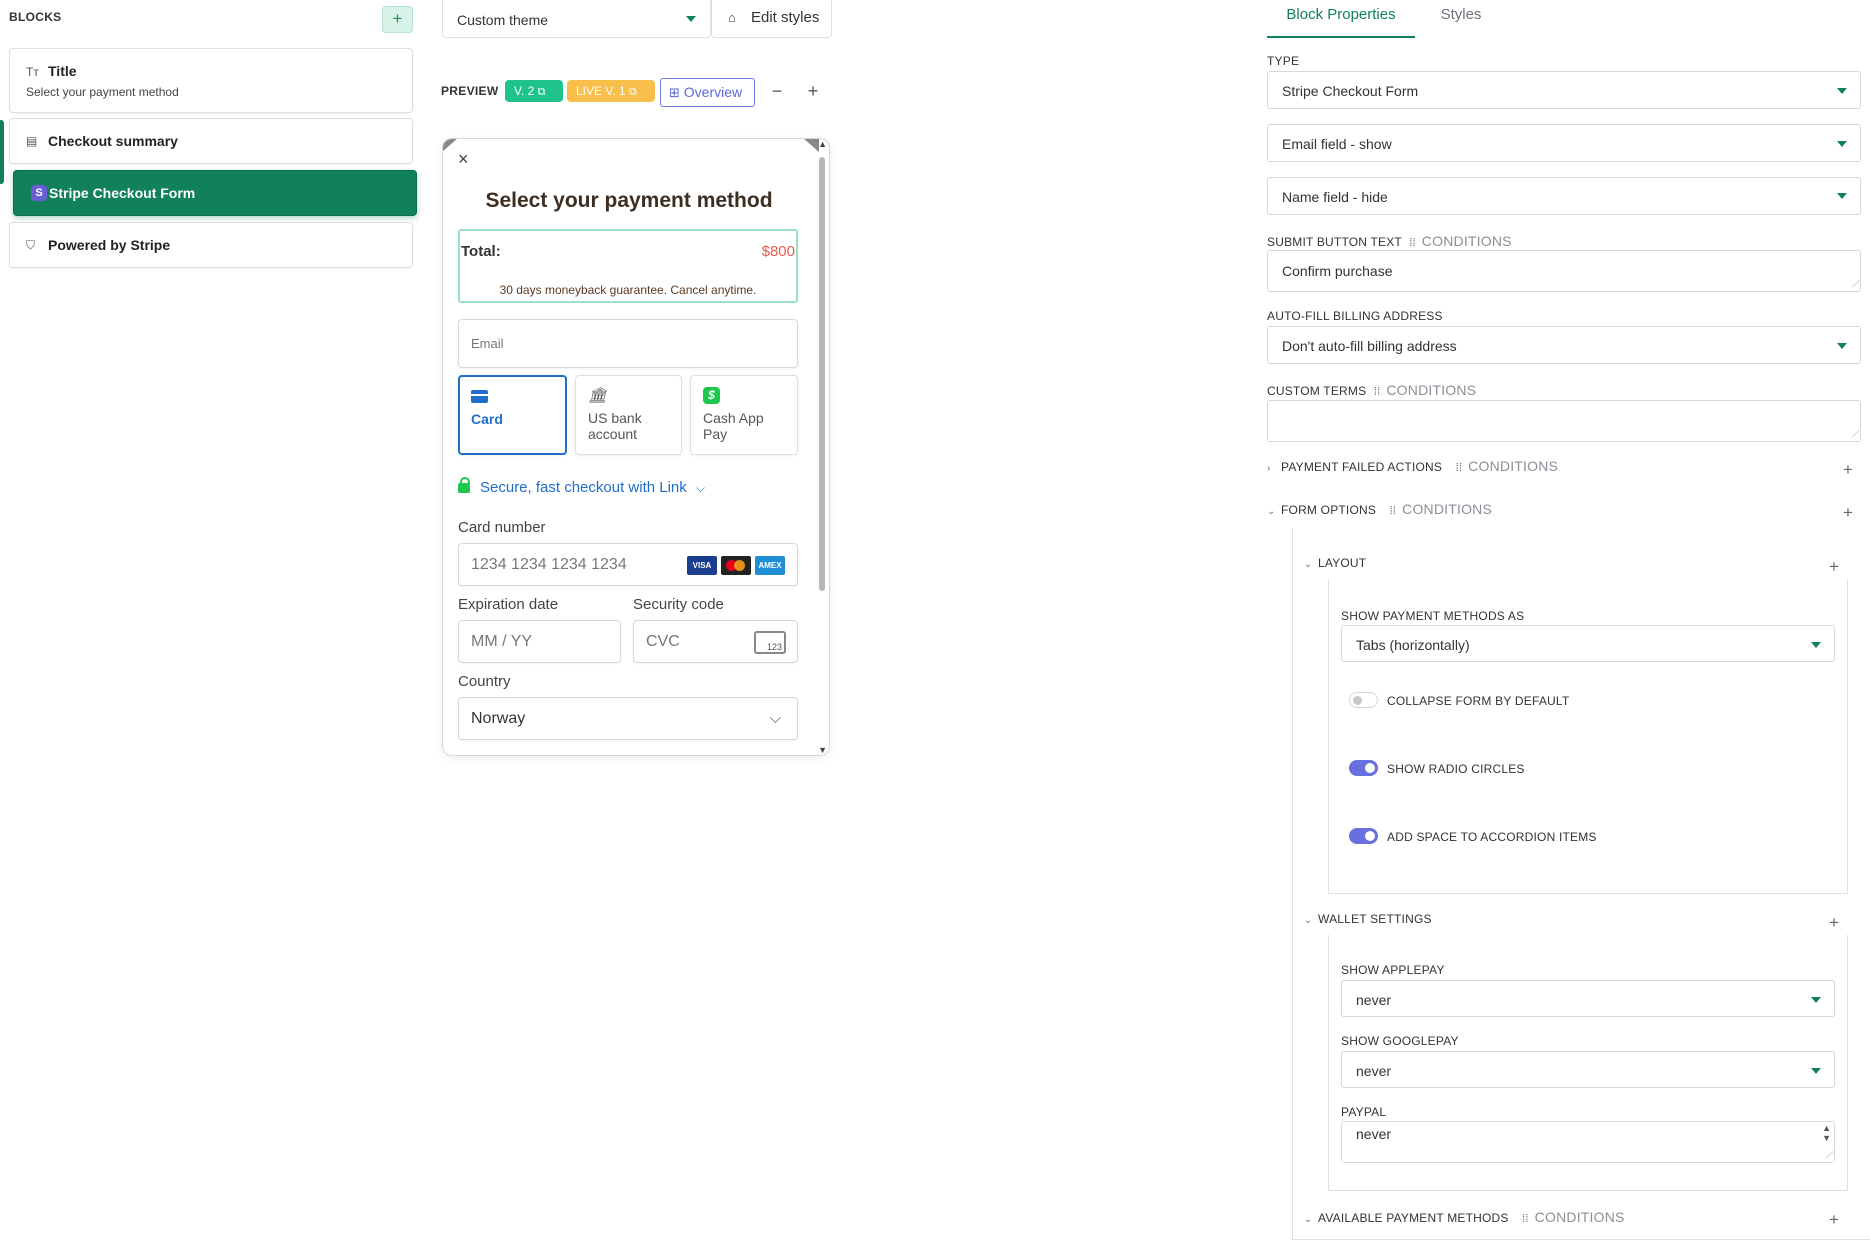 The width and height of the screenshot is (1870, 1240). What do you see at coordinates (1848, 470) in the screenshot?
I see `add-payment-failed-action-button: +` at bounding box center [1848, 470].